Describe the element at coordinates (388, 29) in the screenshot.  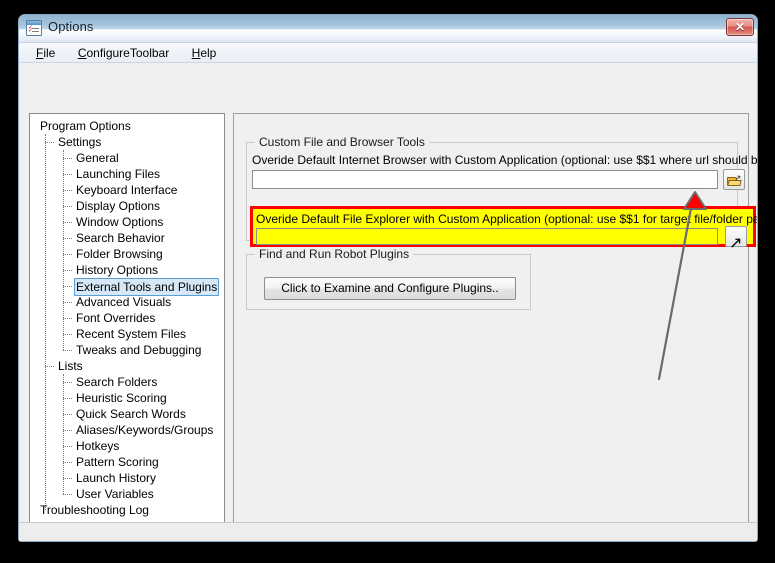
I see `title-bar: ✓ ✓ Options ✕` at that location.